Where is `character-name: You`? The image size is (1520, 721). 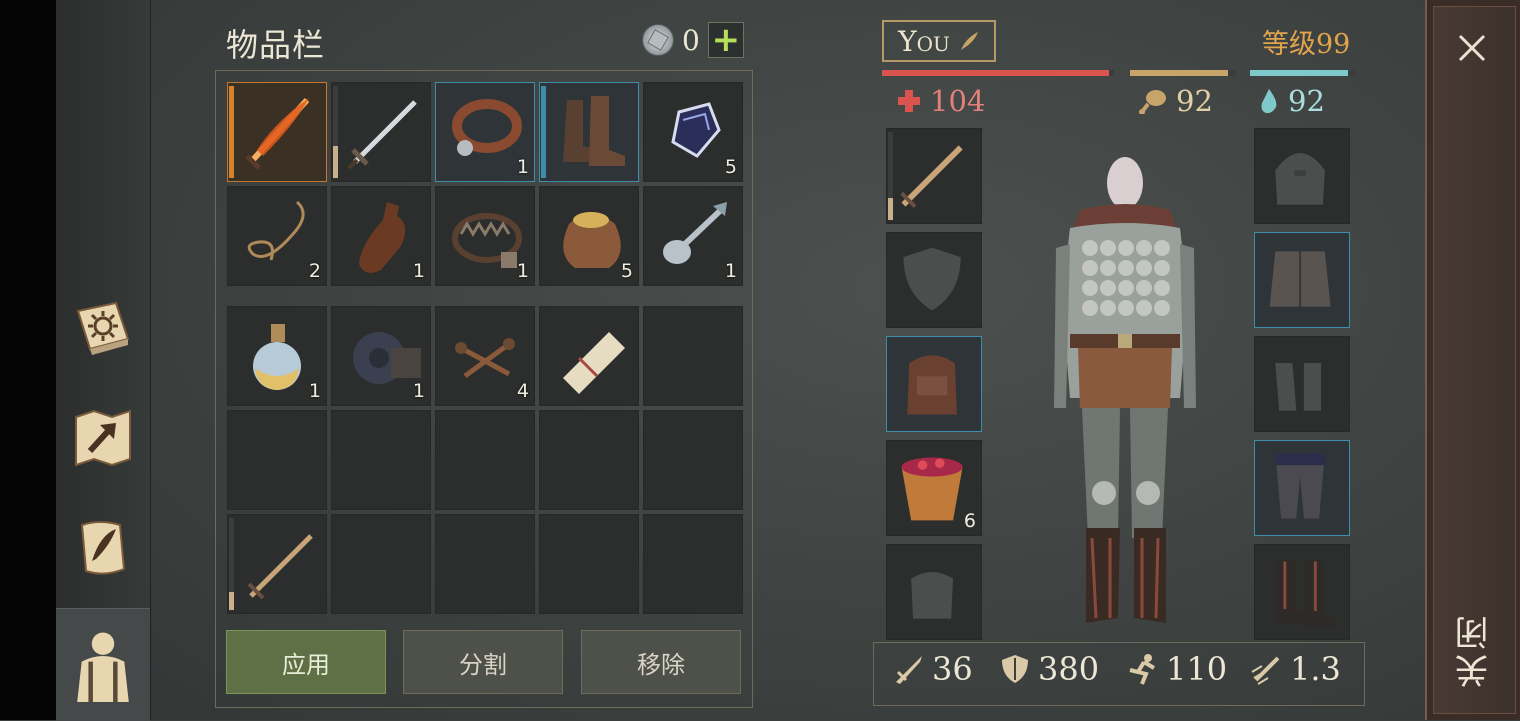
character-name: You is located at coordinates (924, 41).